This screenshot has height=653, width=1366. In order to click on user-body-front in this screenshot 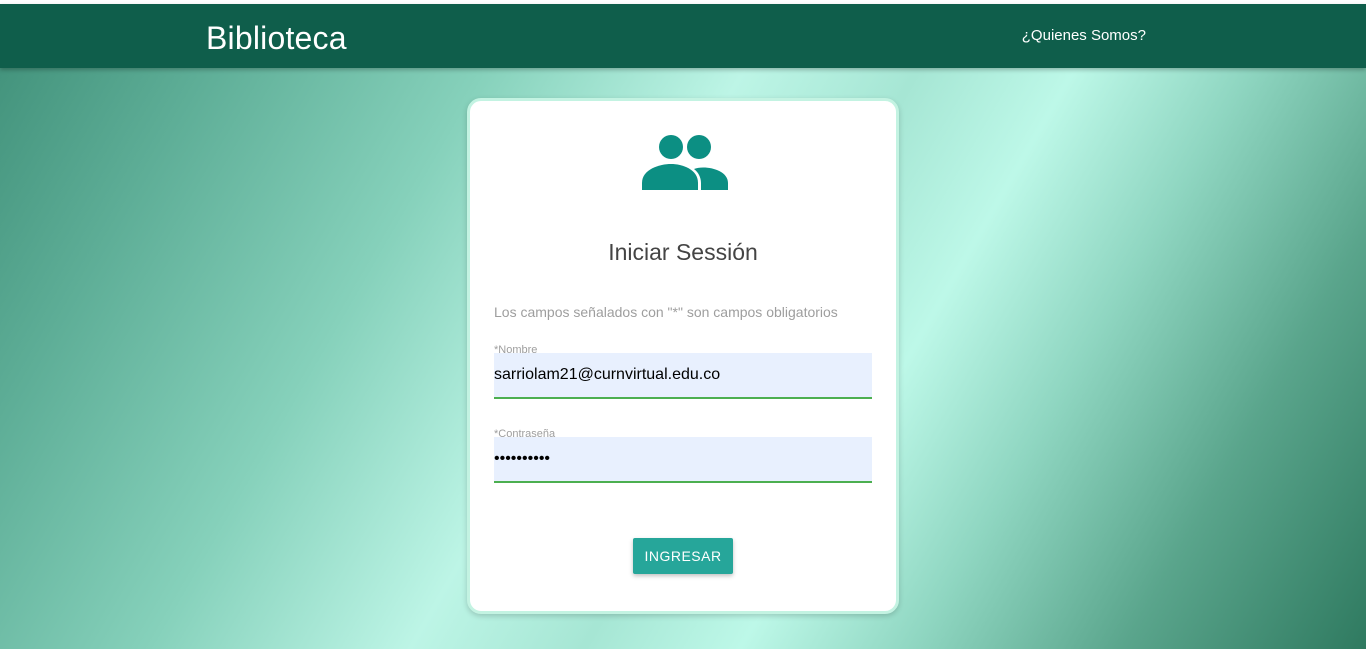, I will do `click(670, 177)`.